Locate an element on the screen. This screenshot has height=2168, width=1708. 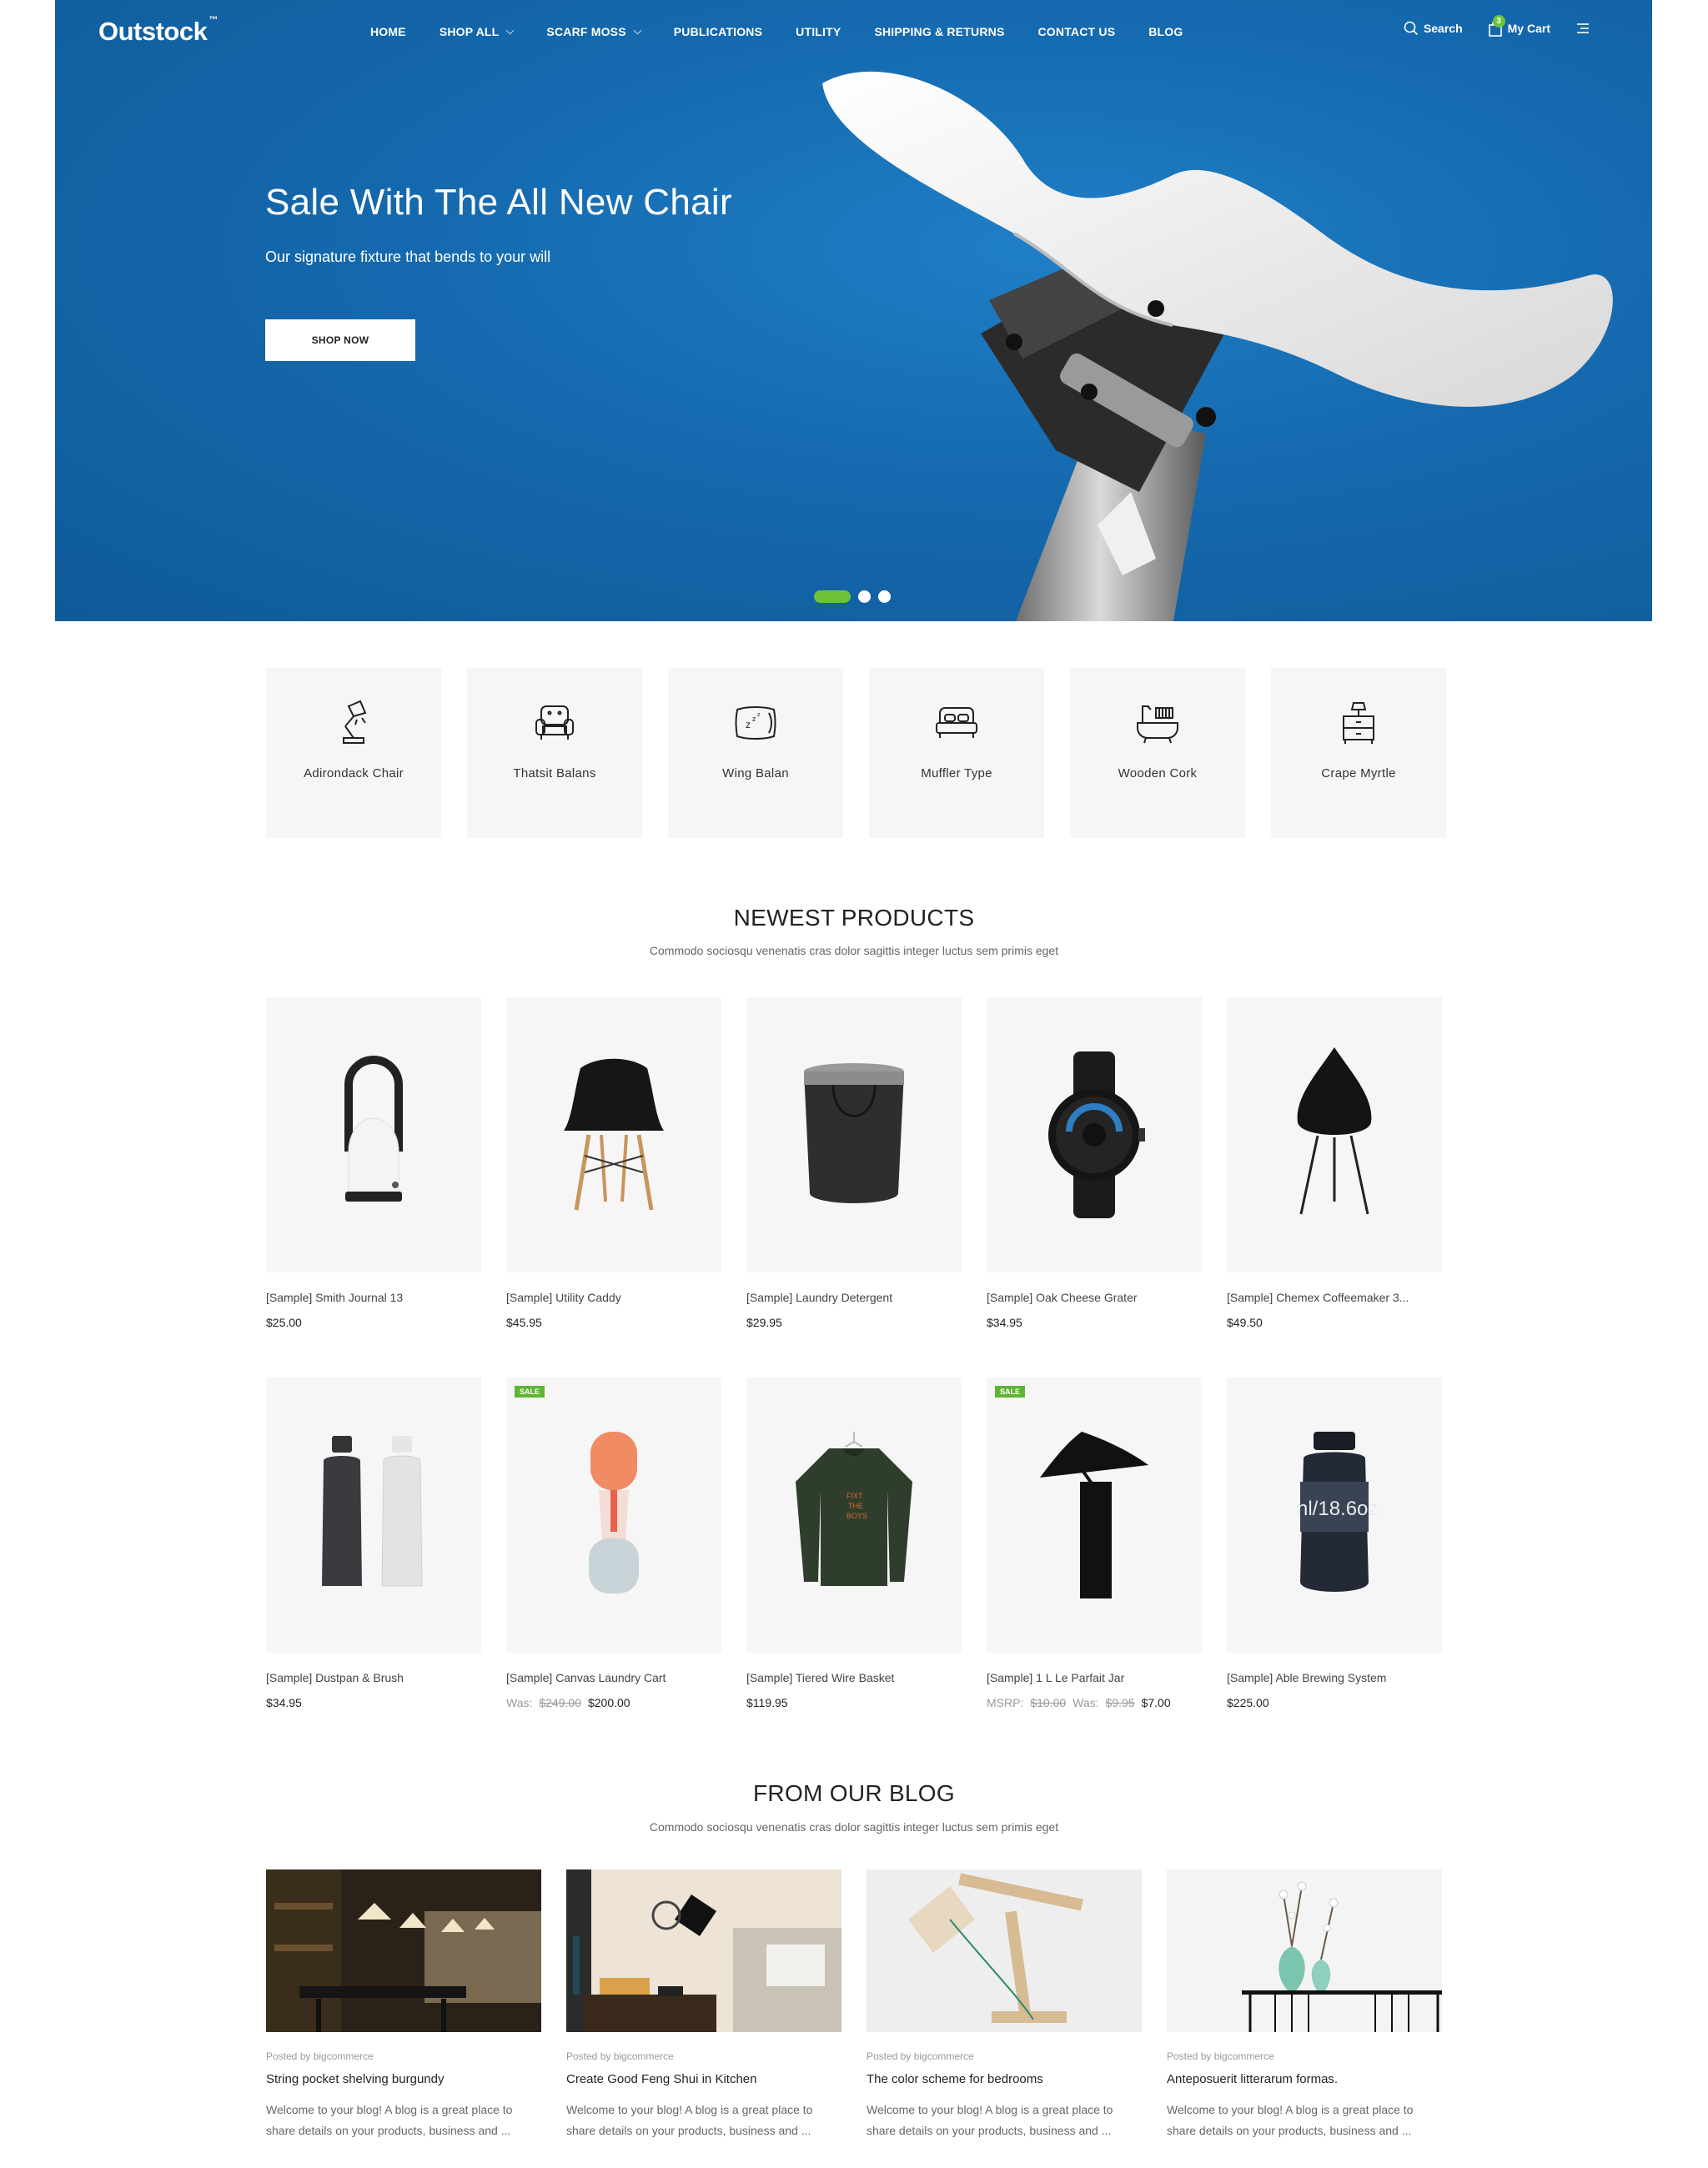
cart-button: 3 My Cart is located at coordinates (1519, 26).